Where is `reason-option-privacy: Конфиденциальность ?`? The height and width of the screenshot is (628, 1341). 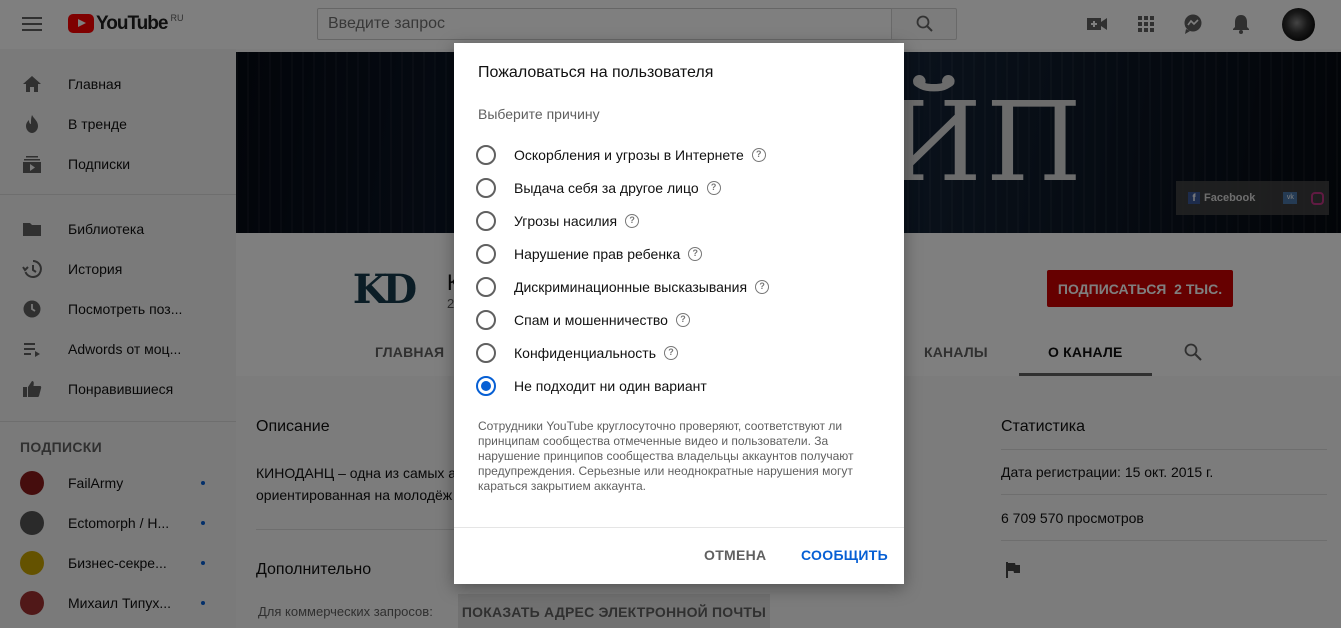 reason-option-privacy: Конфиденциальность ? is located at coordinates (681, 353).